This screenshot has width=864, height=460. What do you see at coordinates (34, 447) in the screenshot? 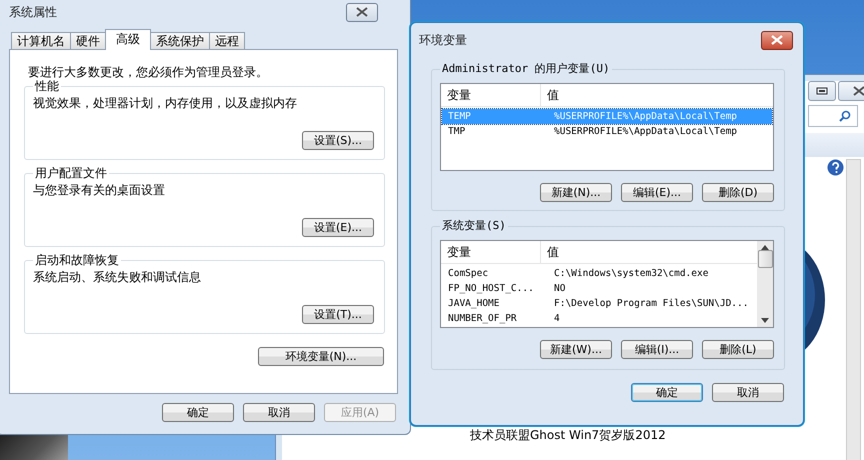
I see `thumbnail-image` at bounding box center [34, 447].